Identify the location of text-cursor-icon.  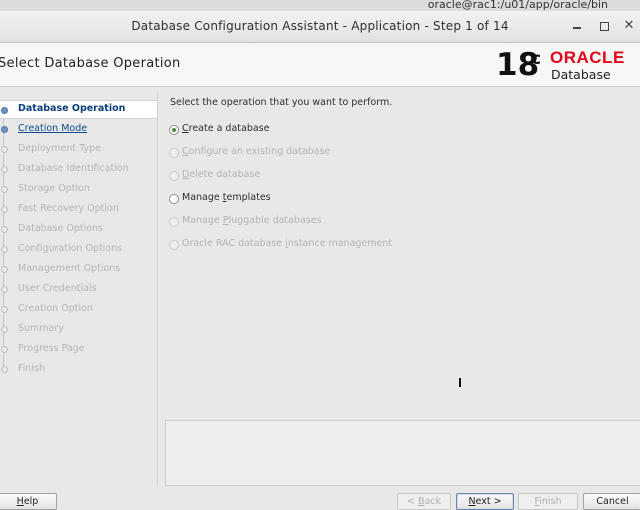
(460, 382).